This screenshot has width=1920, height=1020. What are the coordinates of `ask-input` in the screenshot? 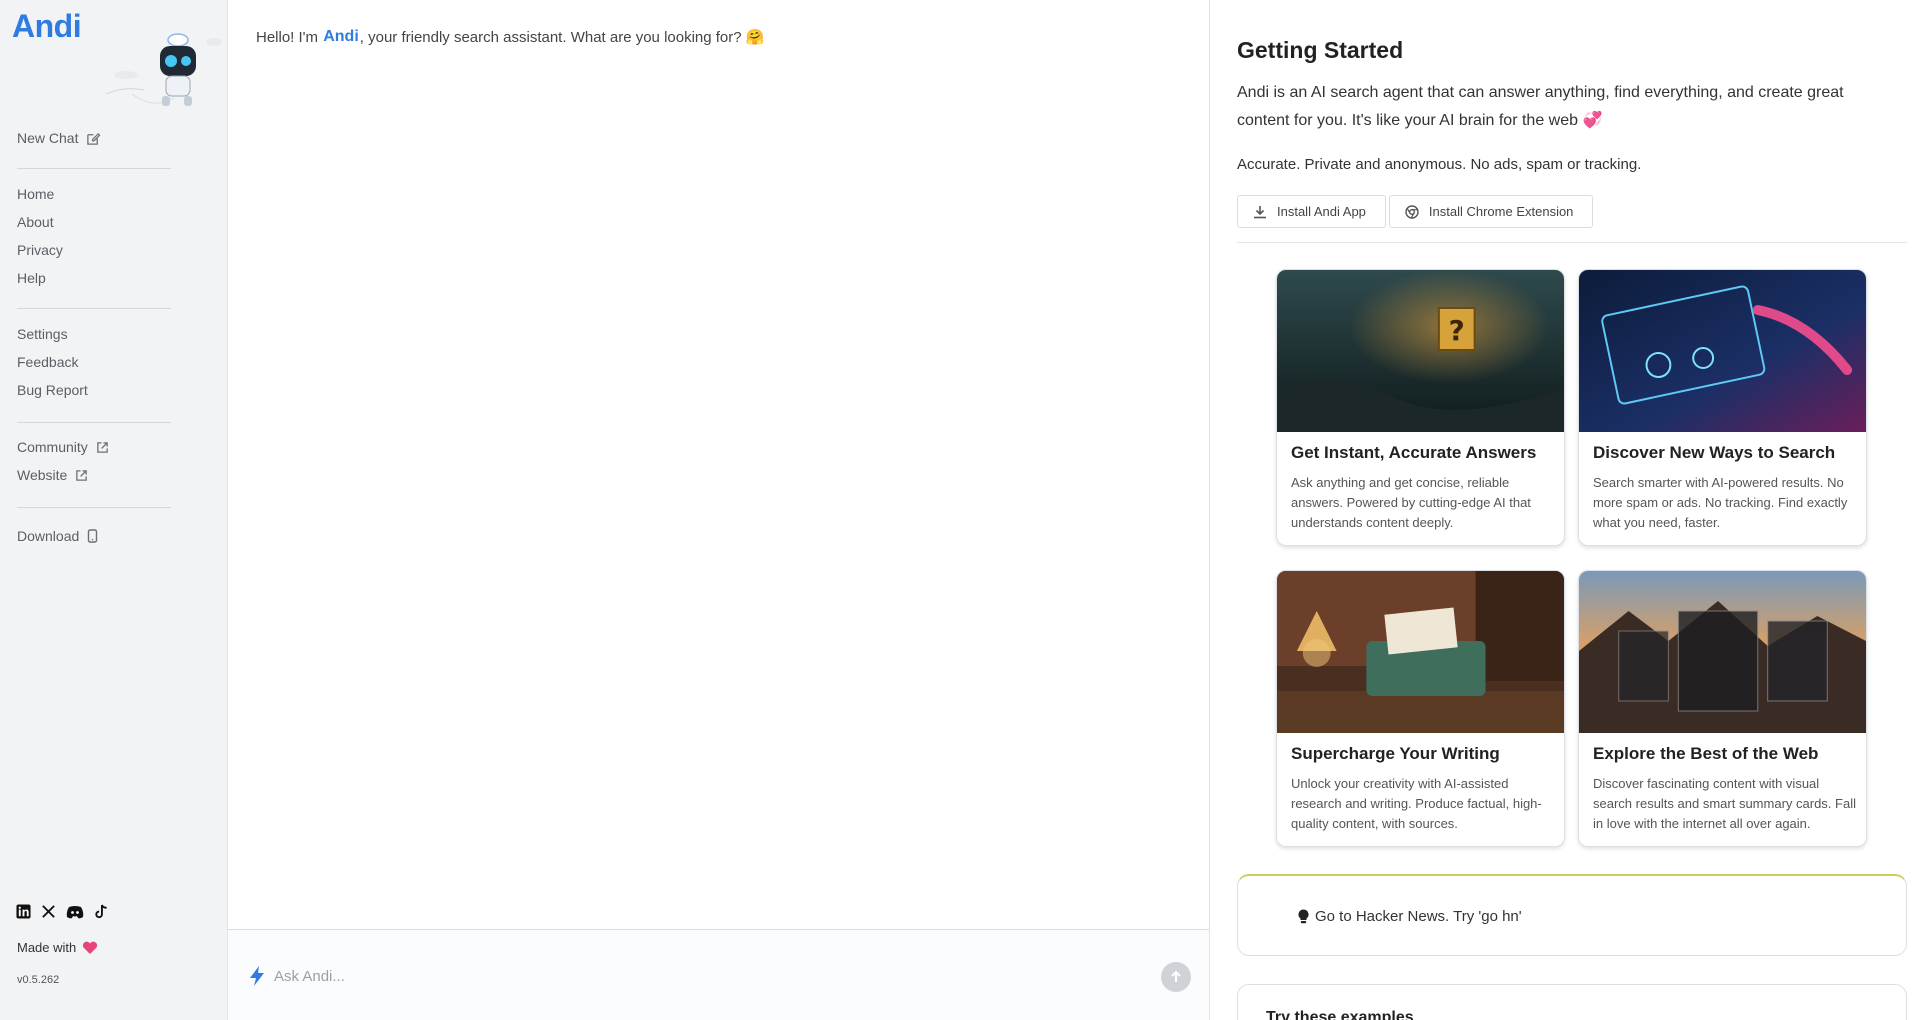 It's located at (704, 976).